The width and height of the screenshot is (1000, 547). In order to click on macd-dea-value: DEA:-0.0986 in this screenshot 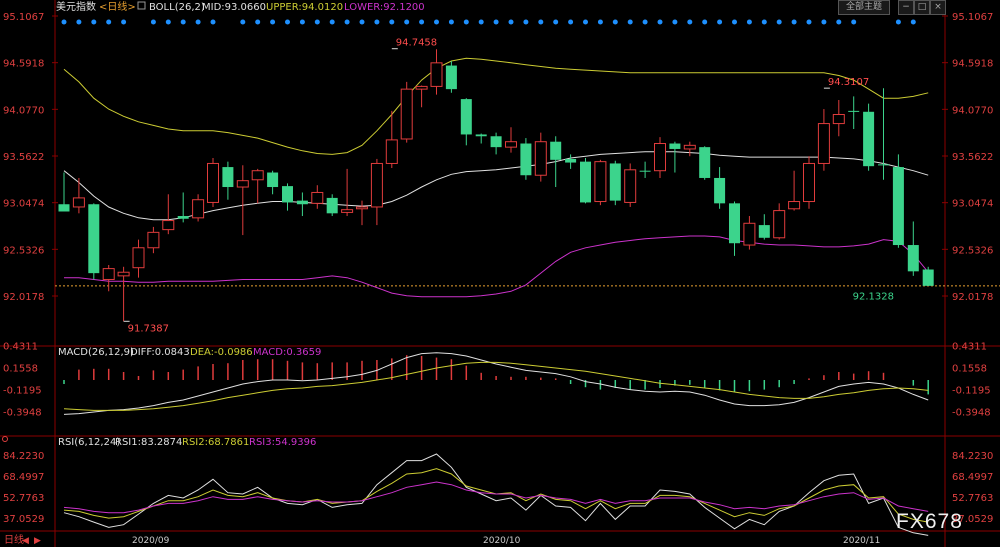, I will do `click(221, 352)`.